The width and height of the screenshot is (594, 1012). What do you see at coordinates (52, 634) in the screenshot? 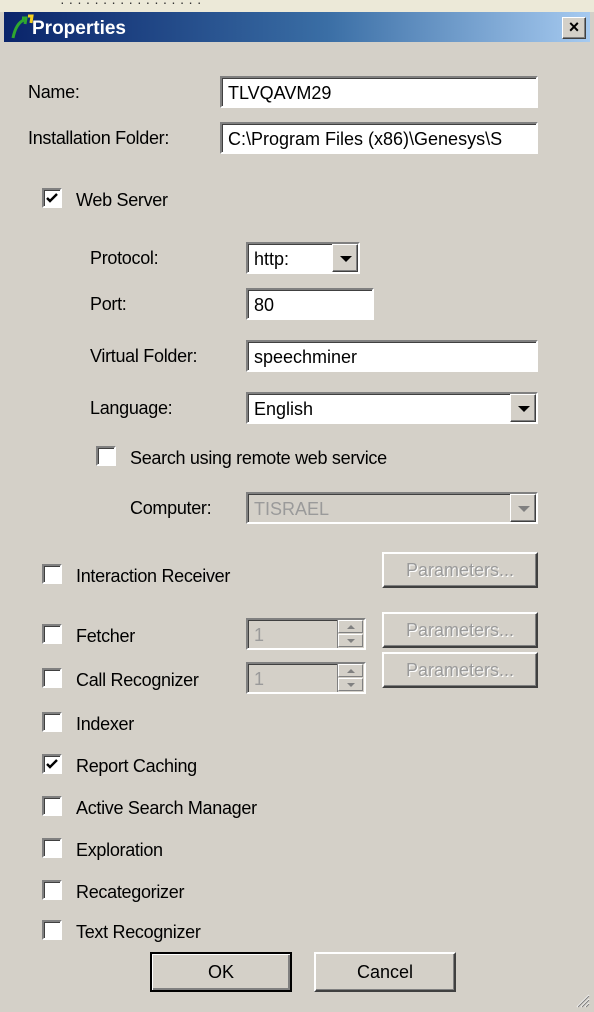
I see `fetcher-checkbox` at bounding box center [52, 634].